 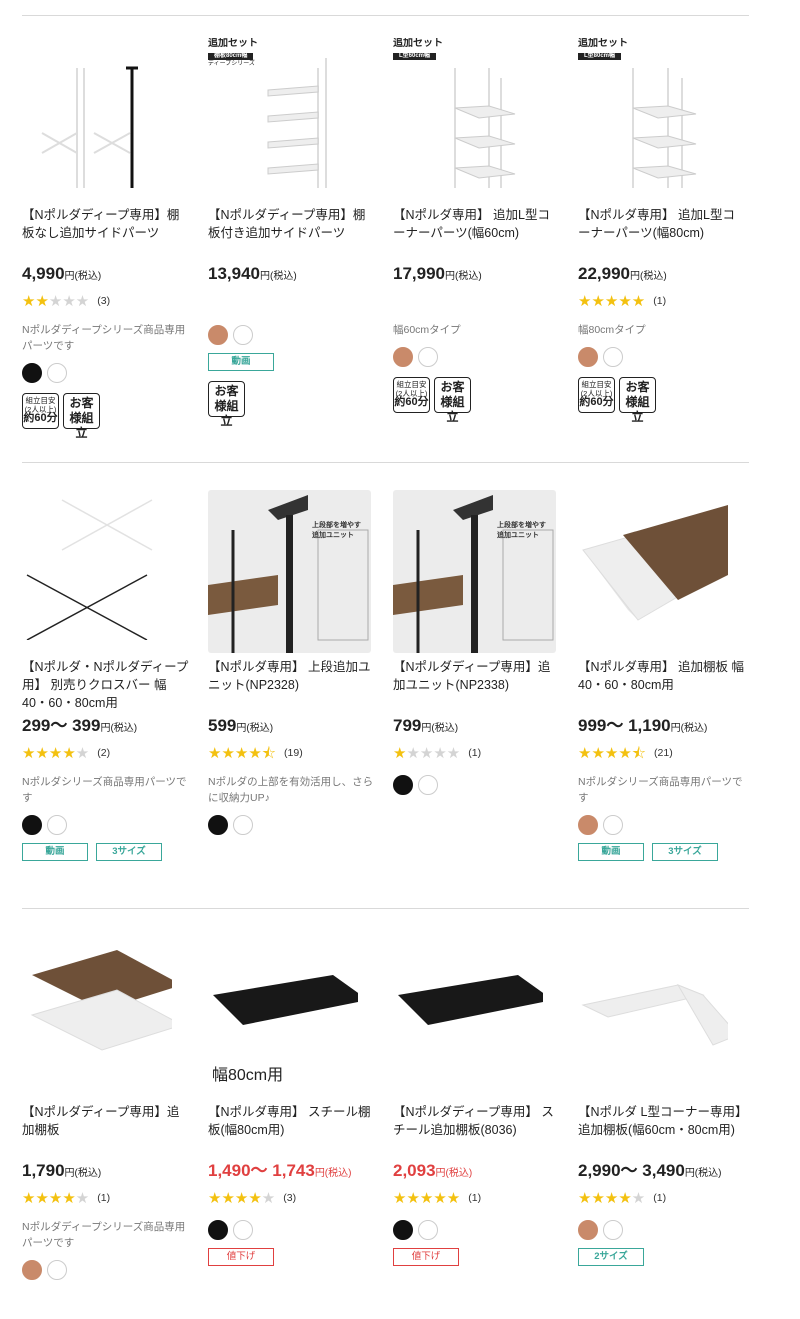 What do you see at coordinates (106, 233) in the screenshot?
I see `product-title: 【Nポルダディープ専用】棚板なし追加サイドパーツ` at bounding box center [106, 233].